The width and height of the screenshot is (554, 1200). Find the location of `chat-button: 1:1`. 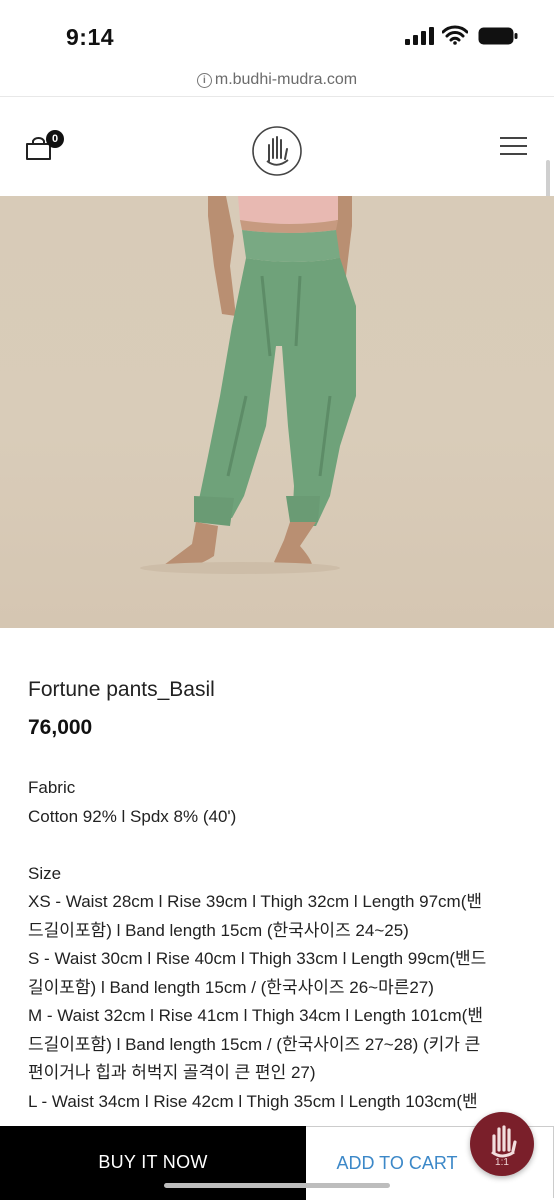

chat-button: 1:1 is located at coordinates (502, 1144).